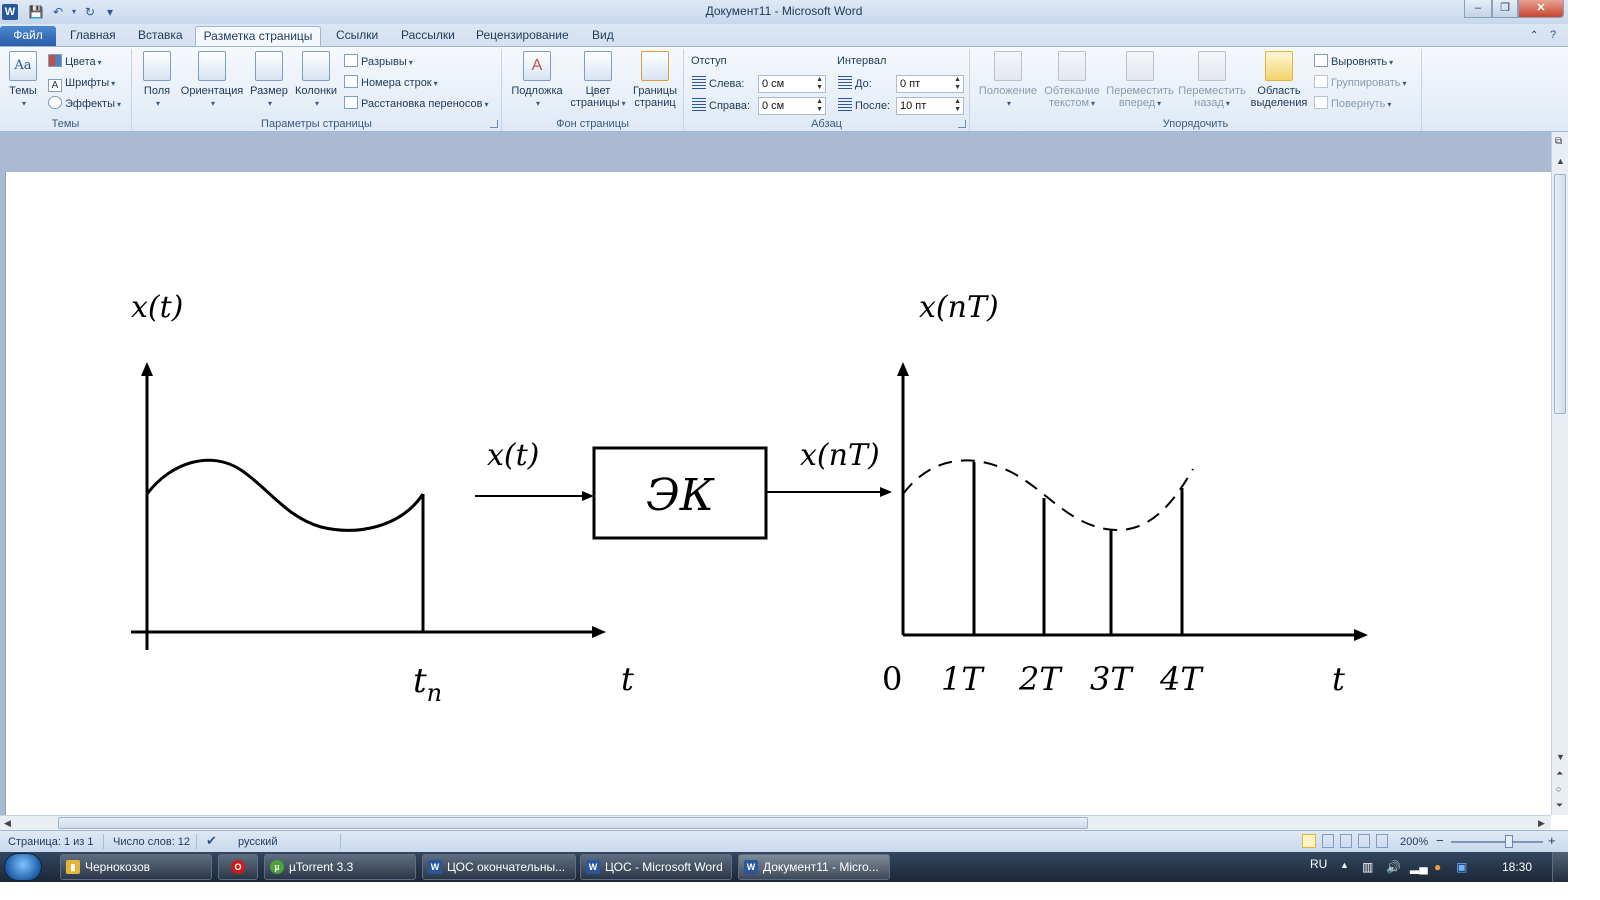  I want to click on orientation-button: Ориентация ▾, so click(212, 80).